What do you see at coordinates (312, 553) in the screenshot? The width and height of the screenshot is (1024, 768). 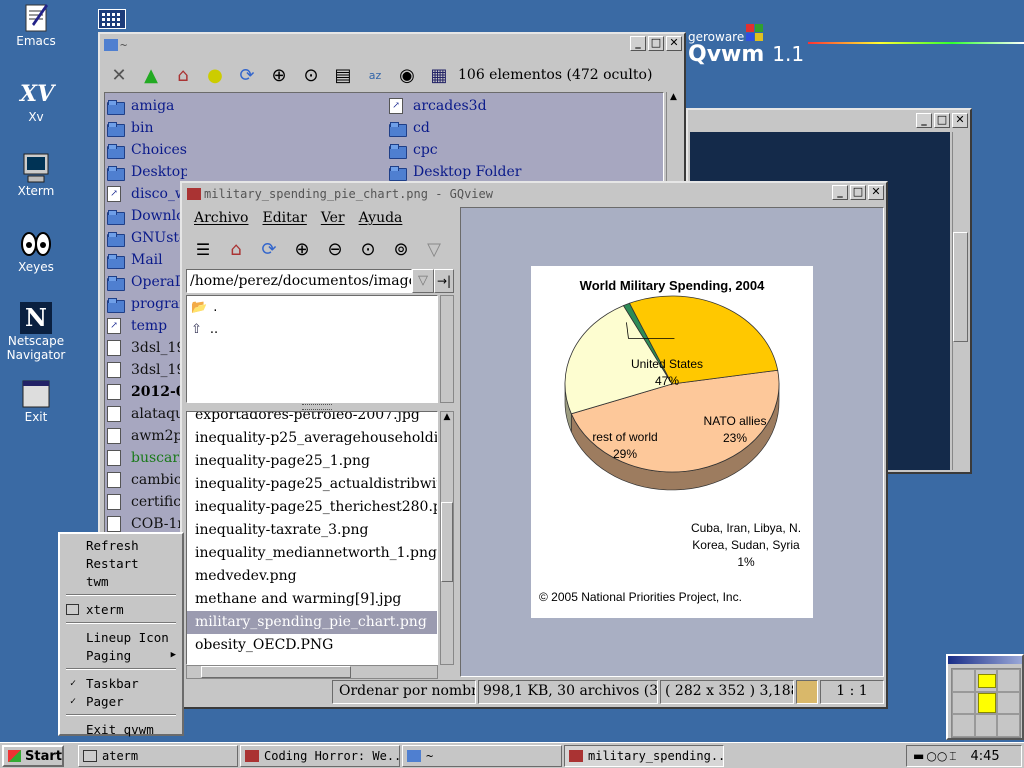 I see `file-list-item: inequality_mediannetworth_1.png` at bounding box center [312, 553].